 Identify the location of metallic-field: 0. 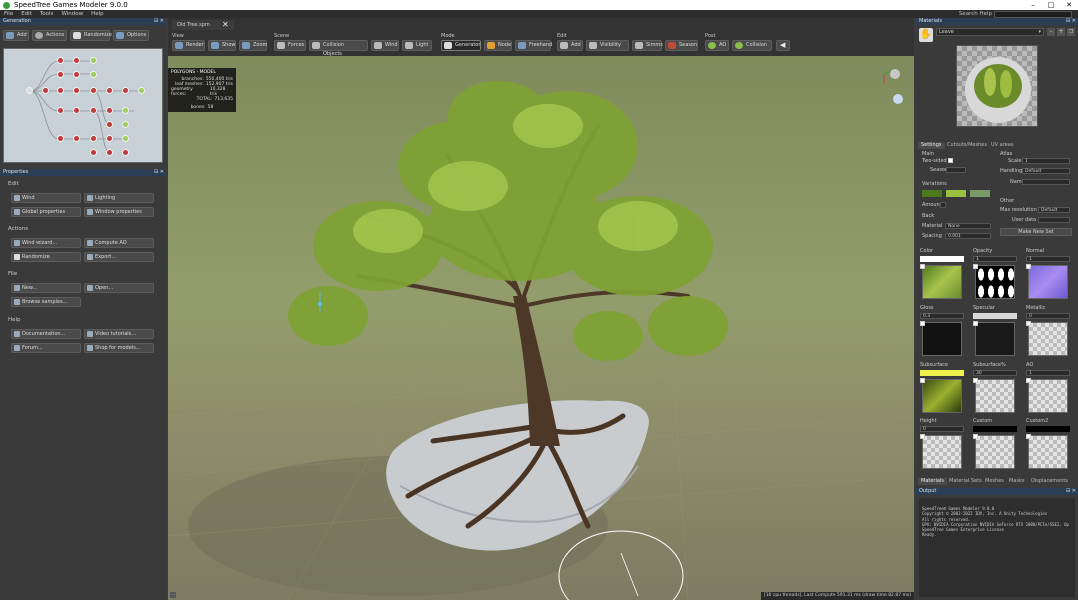
(1048, 316).